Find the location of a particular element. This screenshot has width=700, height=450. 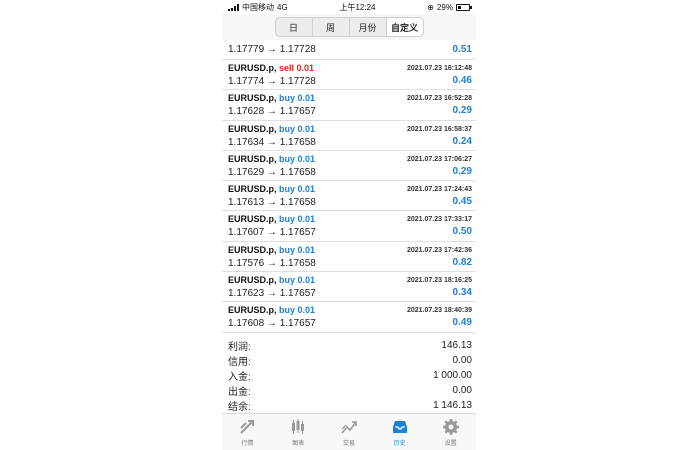

nav-trade: 交易 is located at coordinates (349, 432).